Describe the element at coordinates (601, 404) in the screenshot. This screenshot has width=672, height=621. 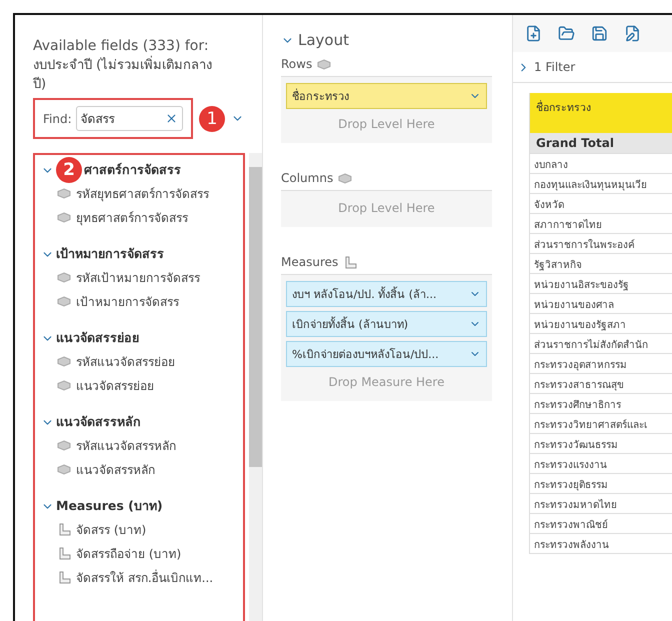
I see `table-cell: กระทรวงศึกษาธิการ` at that location.